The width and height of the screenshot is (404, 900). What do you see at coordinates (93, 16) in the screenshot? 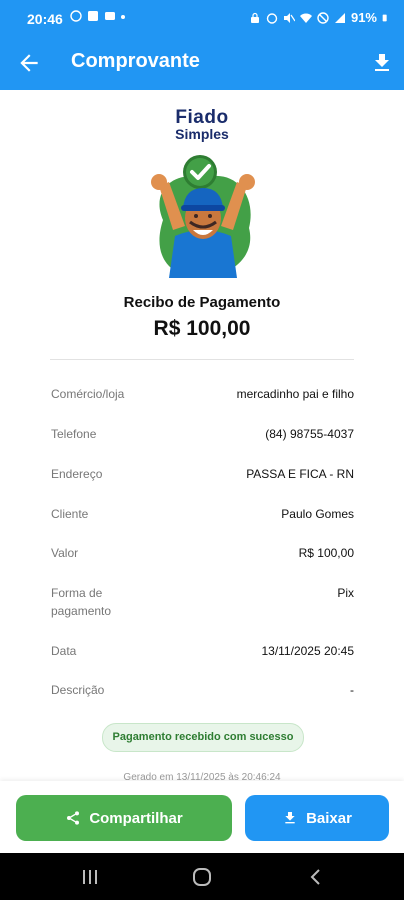
I see `image-icon` at bounding box center [93, 16].